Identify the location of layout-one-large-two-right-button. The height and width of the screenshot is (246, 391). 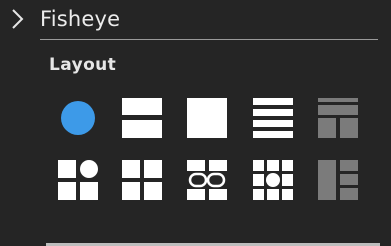
(338, 180).